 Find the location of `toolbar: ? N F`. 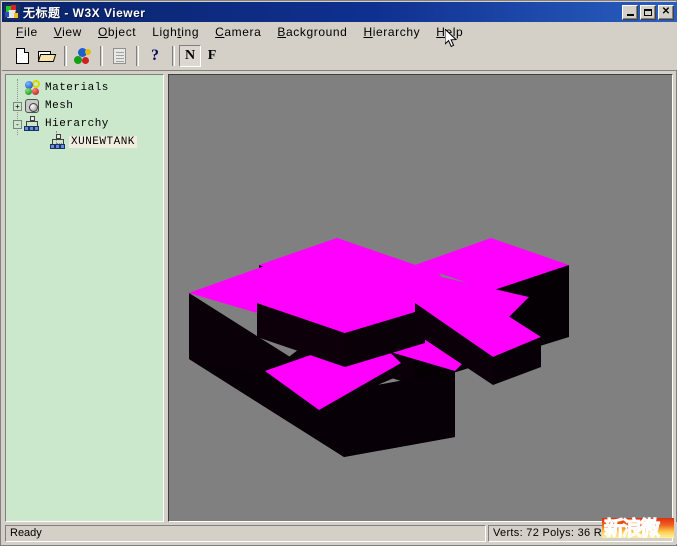

toolbar: ? N F is located at coordinates (339, 56).